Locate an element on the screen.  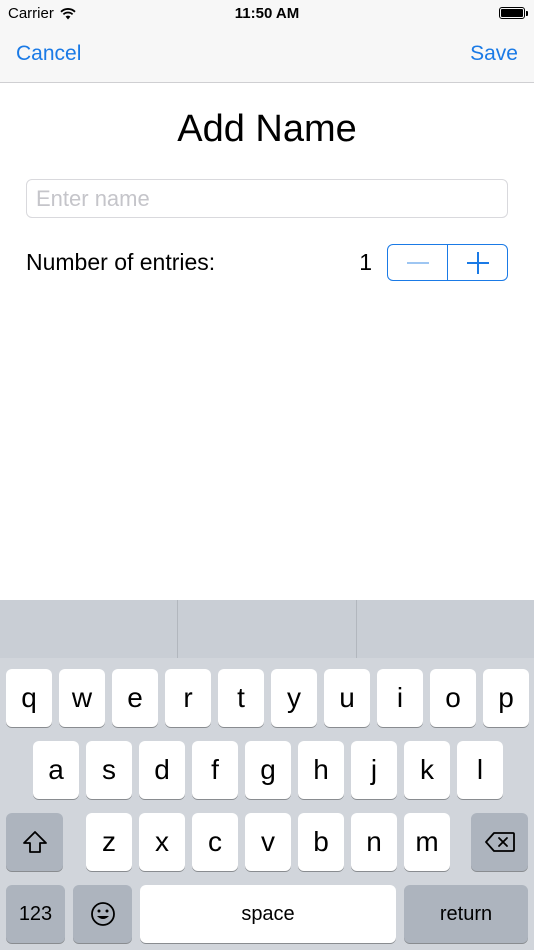
key-s: s is located at coordinates (109, 770).